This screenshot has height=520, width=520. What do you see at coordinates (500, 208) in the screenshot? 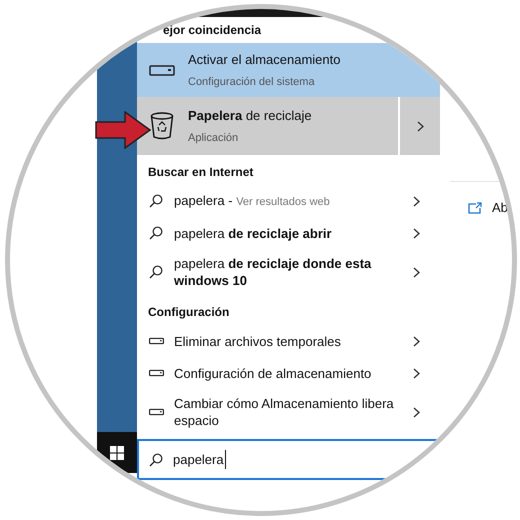
I see `side-panel-text: Ab` at bounding box center [500, 208].